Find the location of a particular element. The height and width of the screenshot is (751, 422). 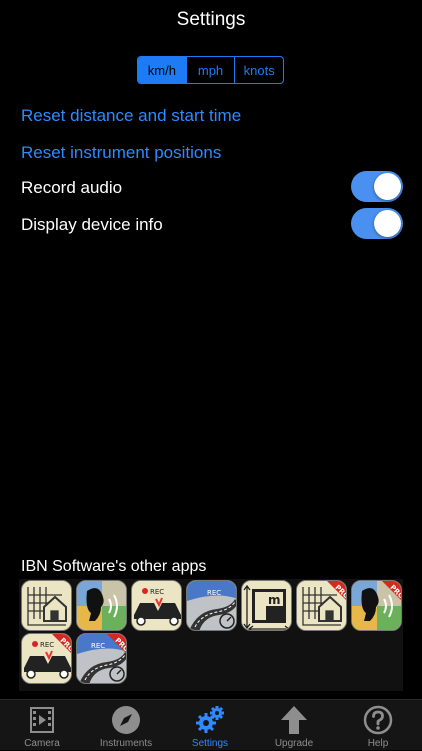

tab-label: Camera is located at coordinates (42, 743).